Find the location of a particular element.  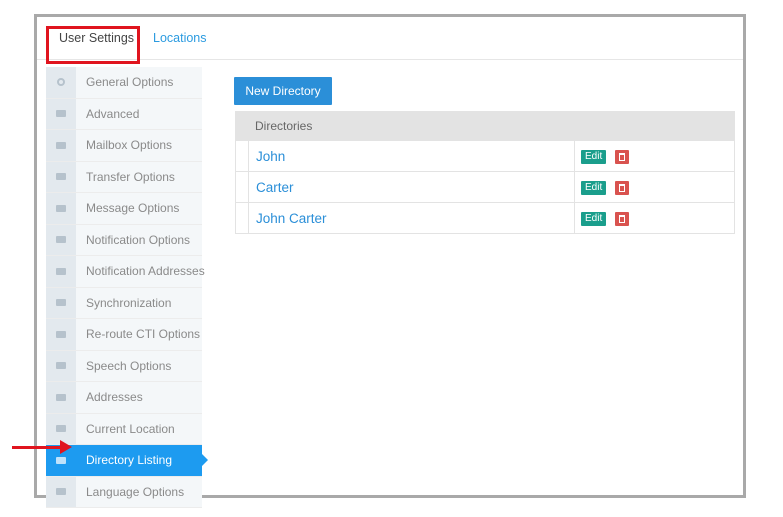

annotation-arrow-line is located at coordinates (37, 447).